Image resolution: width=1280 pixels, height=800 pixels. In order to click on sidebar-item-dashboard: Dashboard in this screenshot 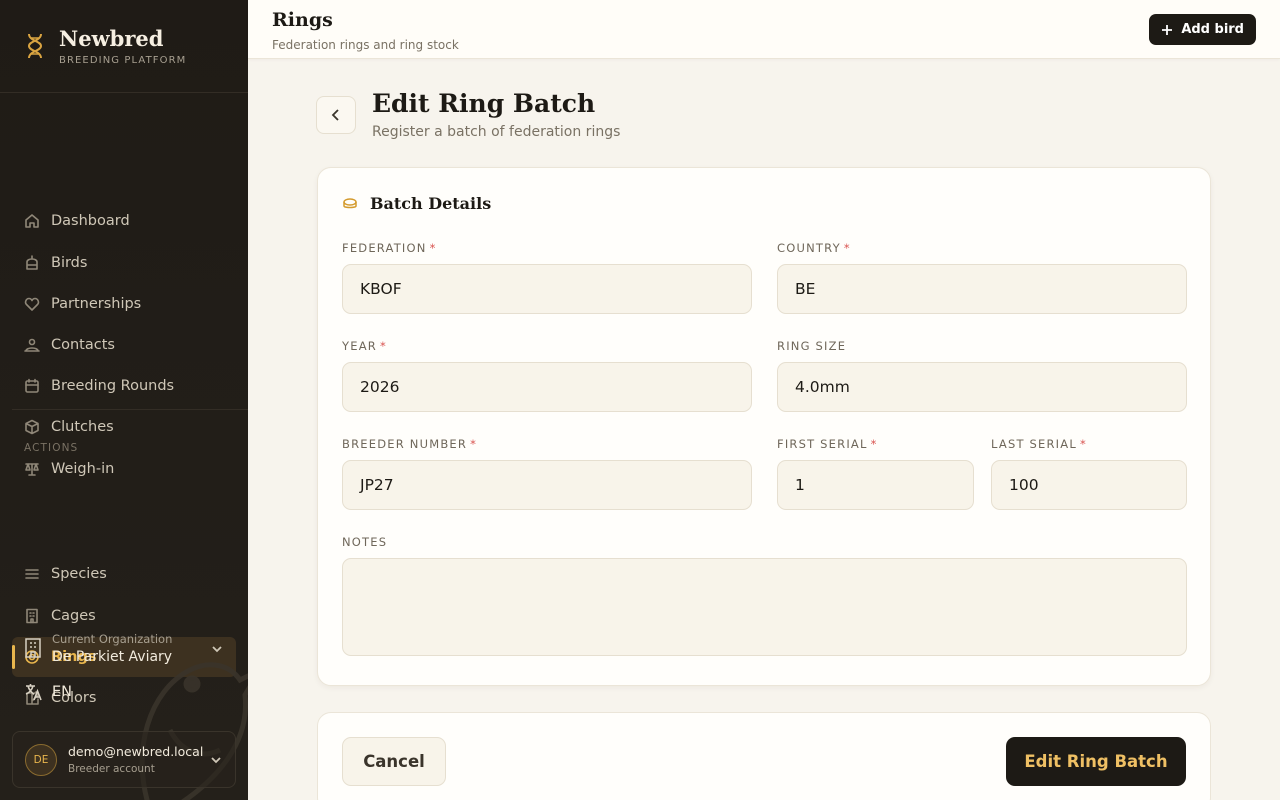, I will do `click(124, 221)`.